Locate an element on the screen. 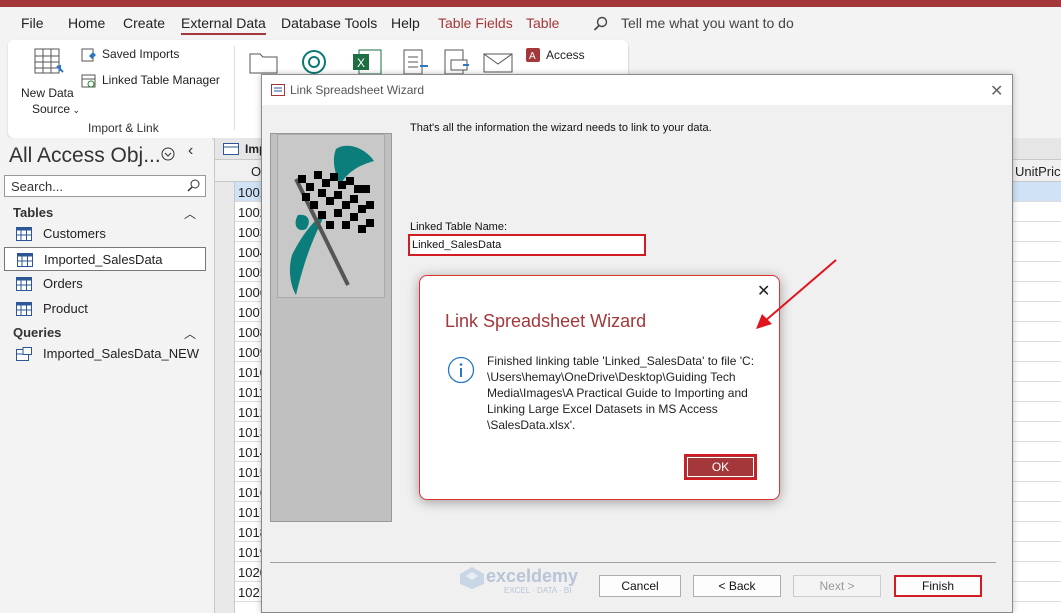  queries-section-header: Queries is located at coordinates (37, 332).